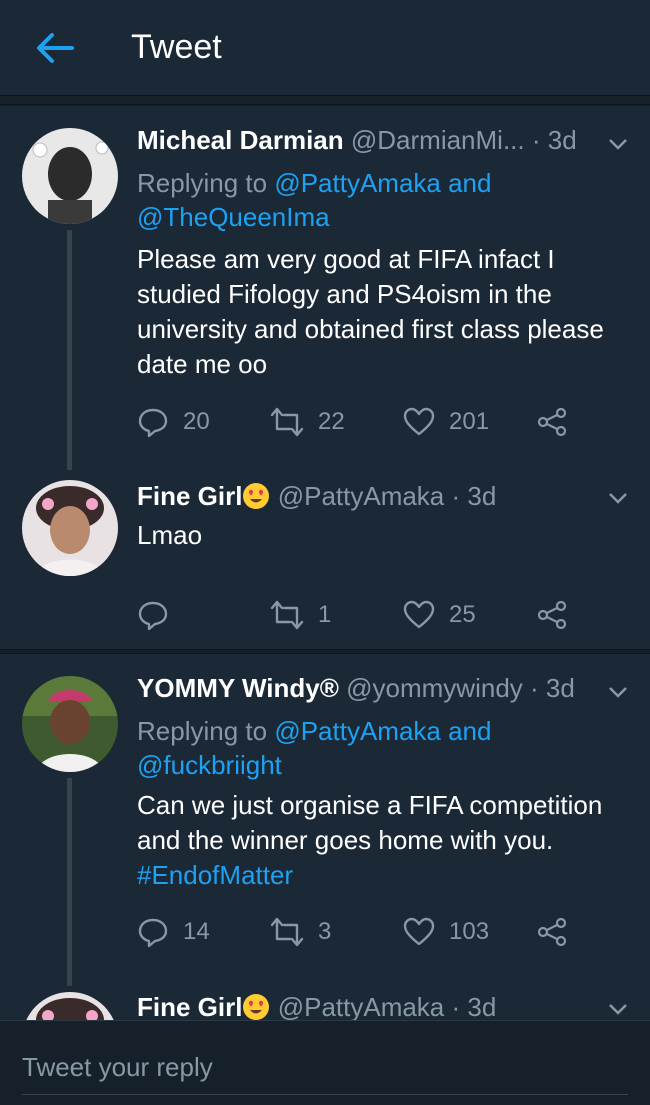  Describe the element at coordinates (325, 100) in the screenshot. I see `header-gap` at that location.